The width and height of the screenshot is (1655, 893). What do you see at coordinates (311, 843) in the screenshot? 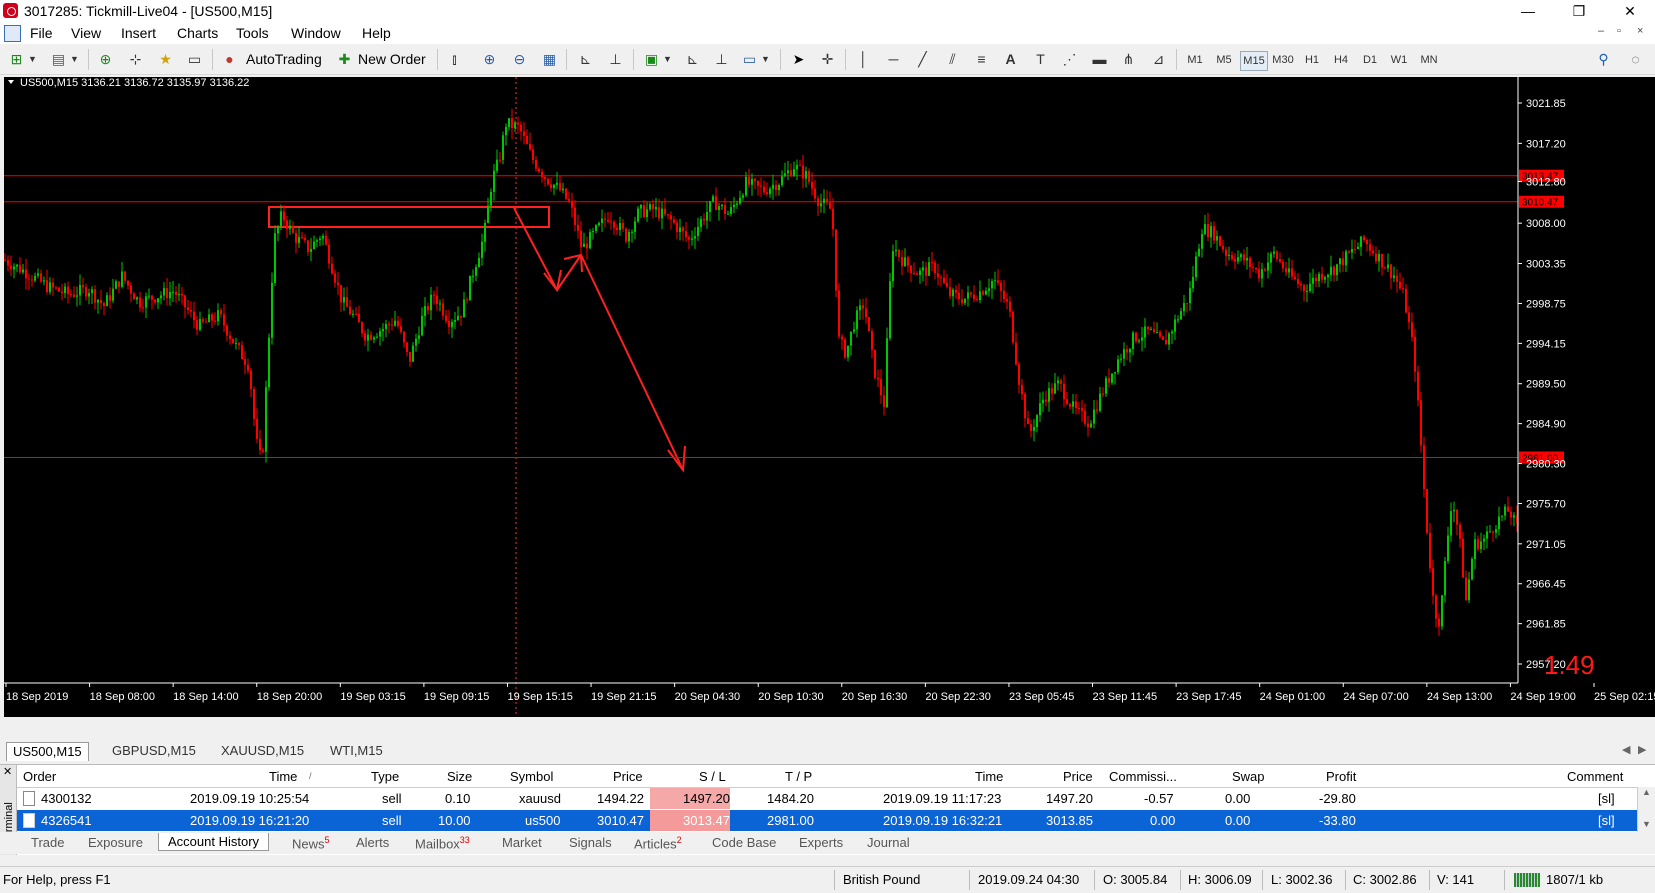
I see `tab-news: News5` at bounding box center [311, 843].